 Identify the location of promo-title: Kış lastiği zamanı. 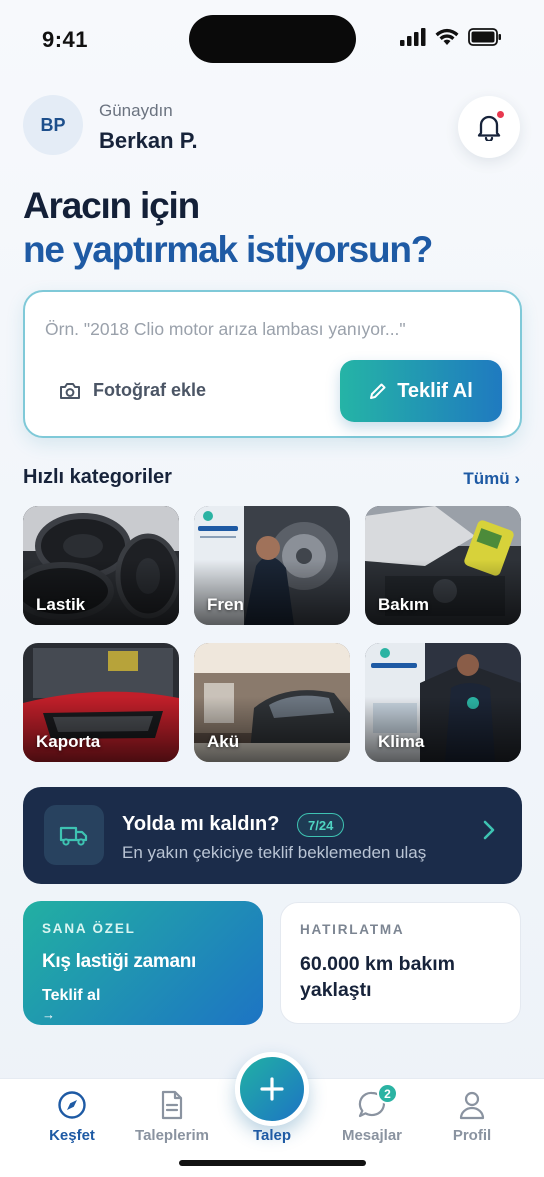
(119, 961).